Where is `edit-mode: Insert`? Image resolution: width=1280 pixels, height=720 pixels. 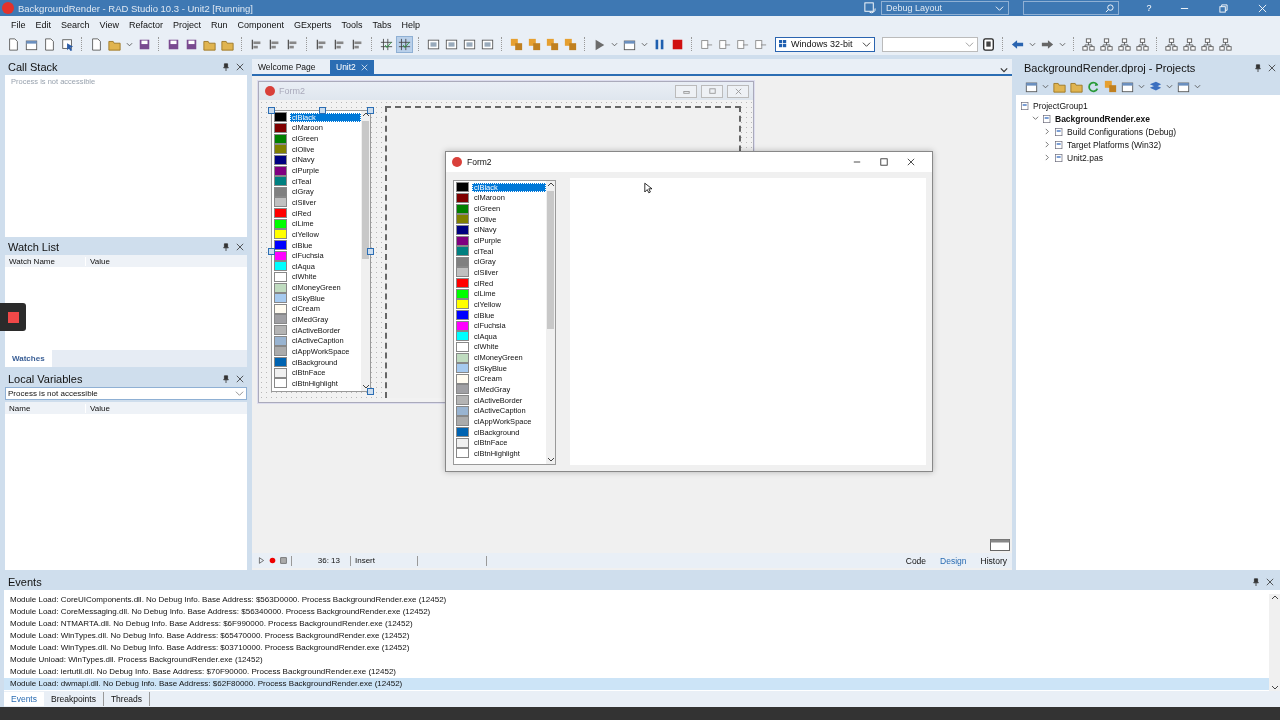 edit-mode: Insert is located at coordinates (365, 560).